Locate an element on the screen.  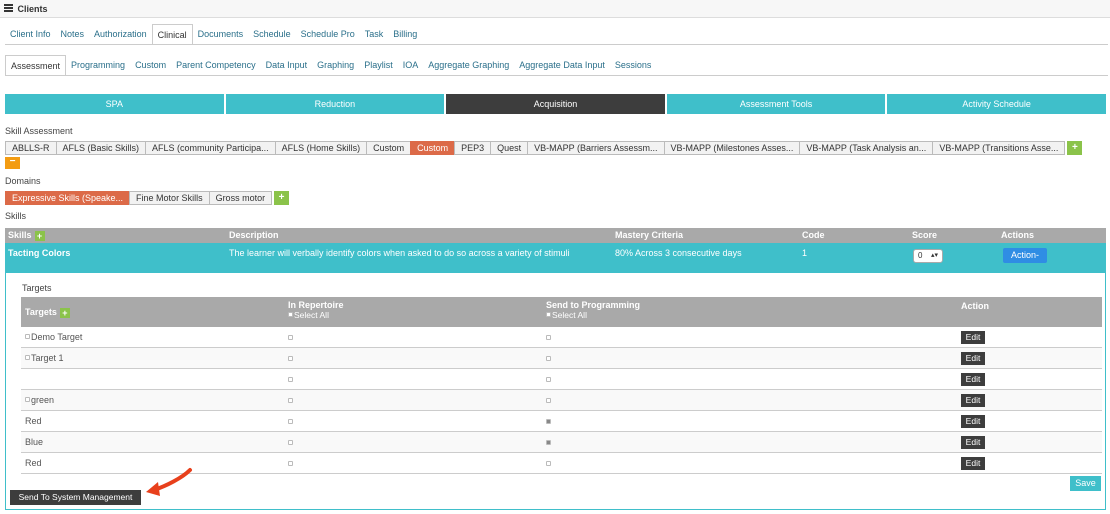
skill-assessment-chip: ABLLS-R is located at coordinates (31, 148).